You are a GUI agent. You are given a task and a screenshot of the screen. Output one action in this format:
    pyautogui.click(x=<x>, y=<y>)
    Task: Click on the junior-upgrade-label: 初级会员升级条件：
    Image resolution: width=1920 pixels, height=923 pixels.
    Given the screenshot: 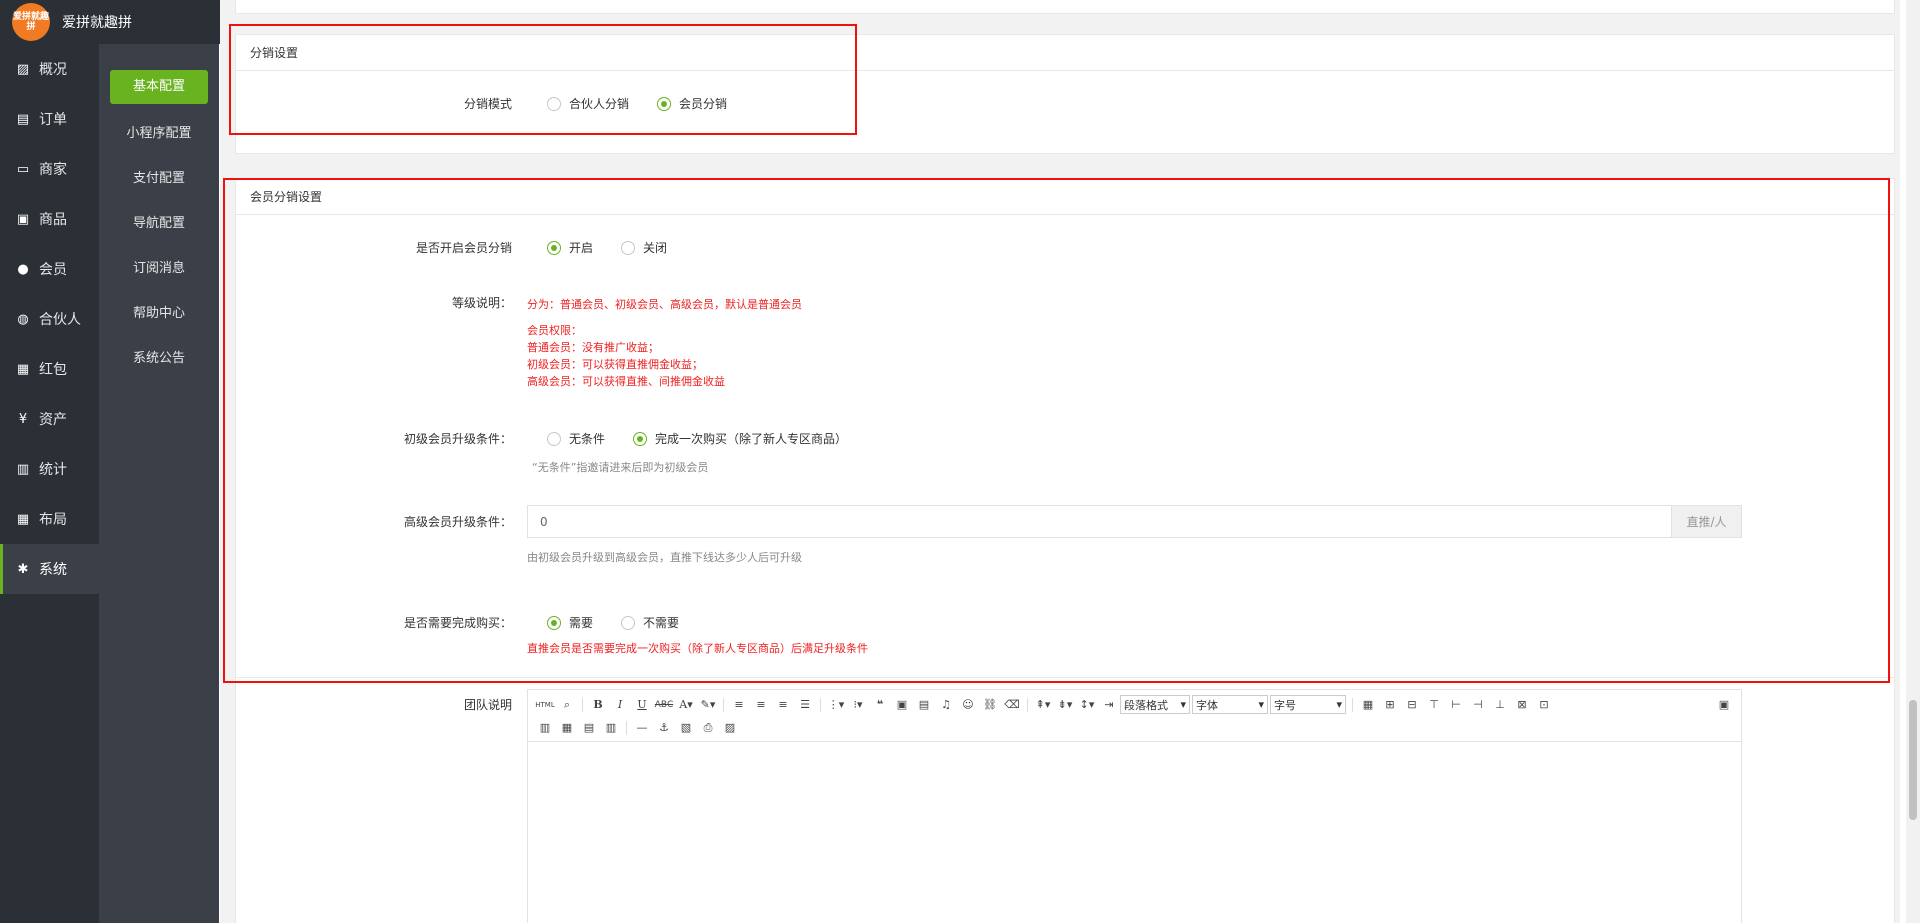 What is the action you would take?
    pyautogui.click(x=457, y=439)
    